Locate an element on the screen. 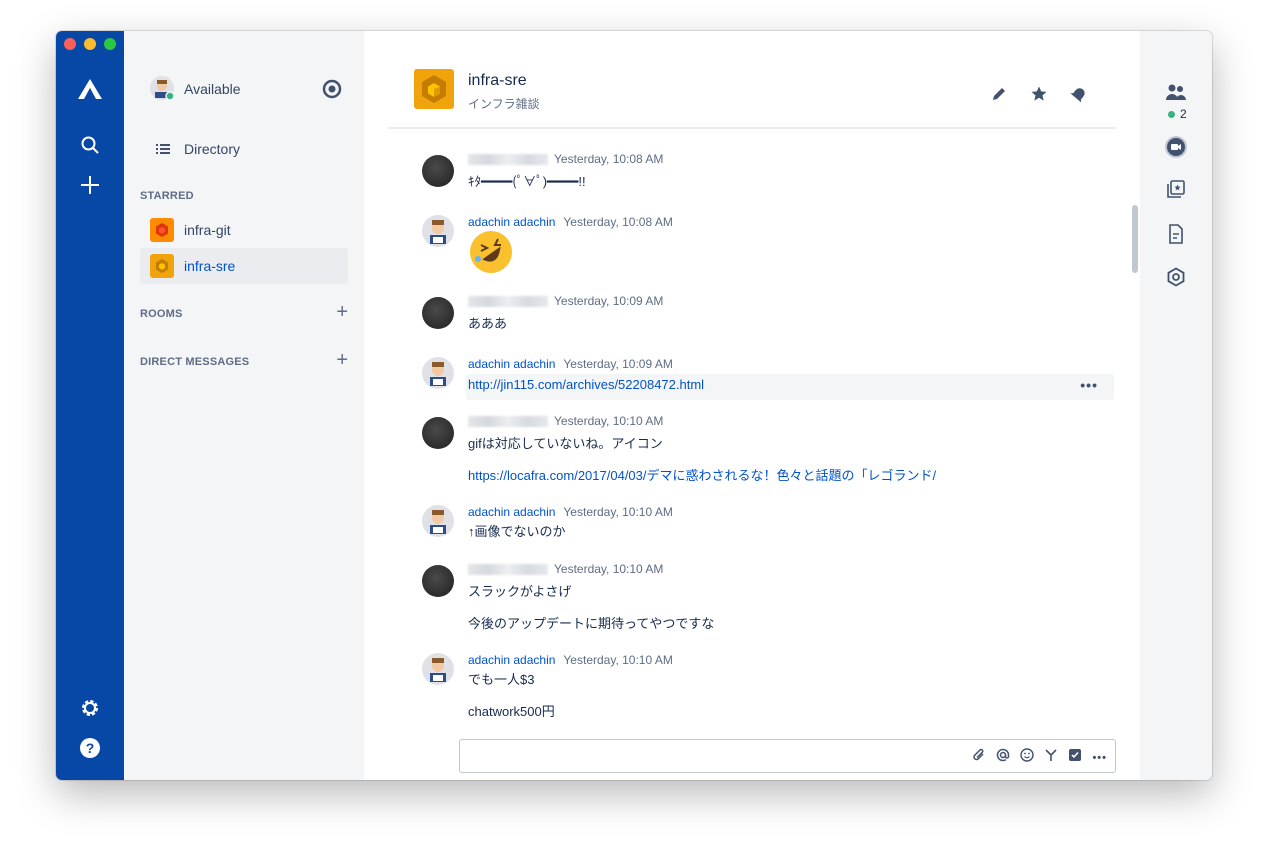 This screenshot has width=1268, height=861. notifications-bell-icon is located at coordinates (1079, 96).